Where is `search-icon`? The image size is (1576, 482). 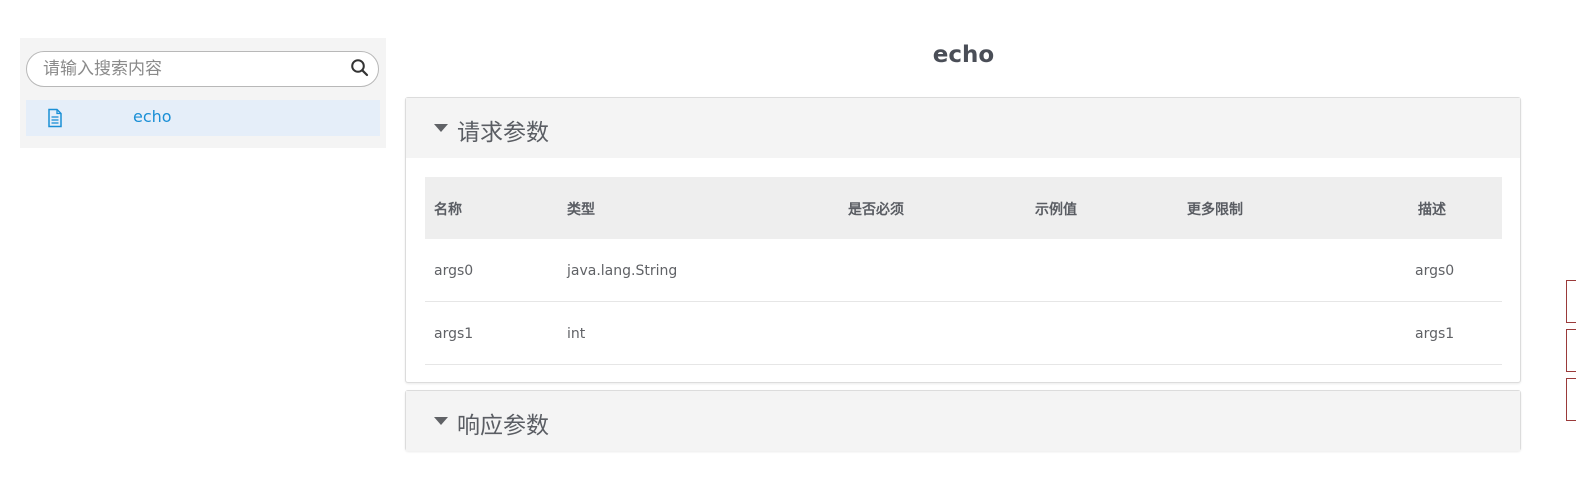
search-icon is located at coordinates (360, 68).